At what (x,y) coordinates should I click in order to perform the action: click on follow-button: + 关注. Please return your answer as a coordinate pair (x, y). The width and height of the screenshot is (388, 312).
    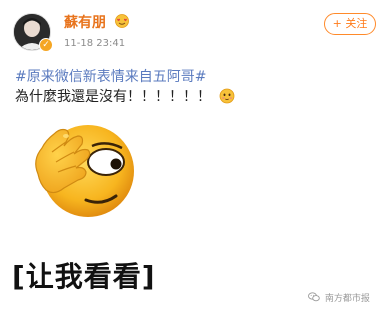
    Looking at the image, I should click on (350, 24).